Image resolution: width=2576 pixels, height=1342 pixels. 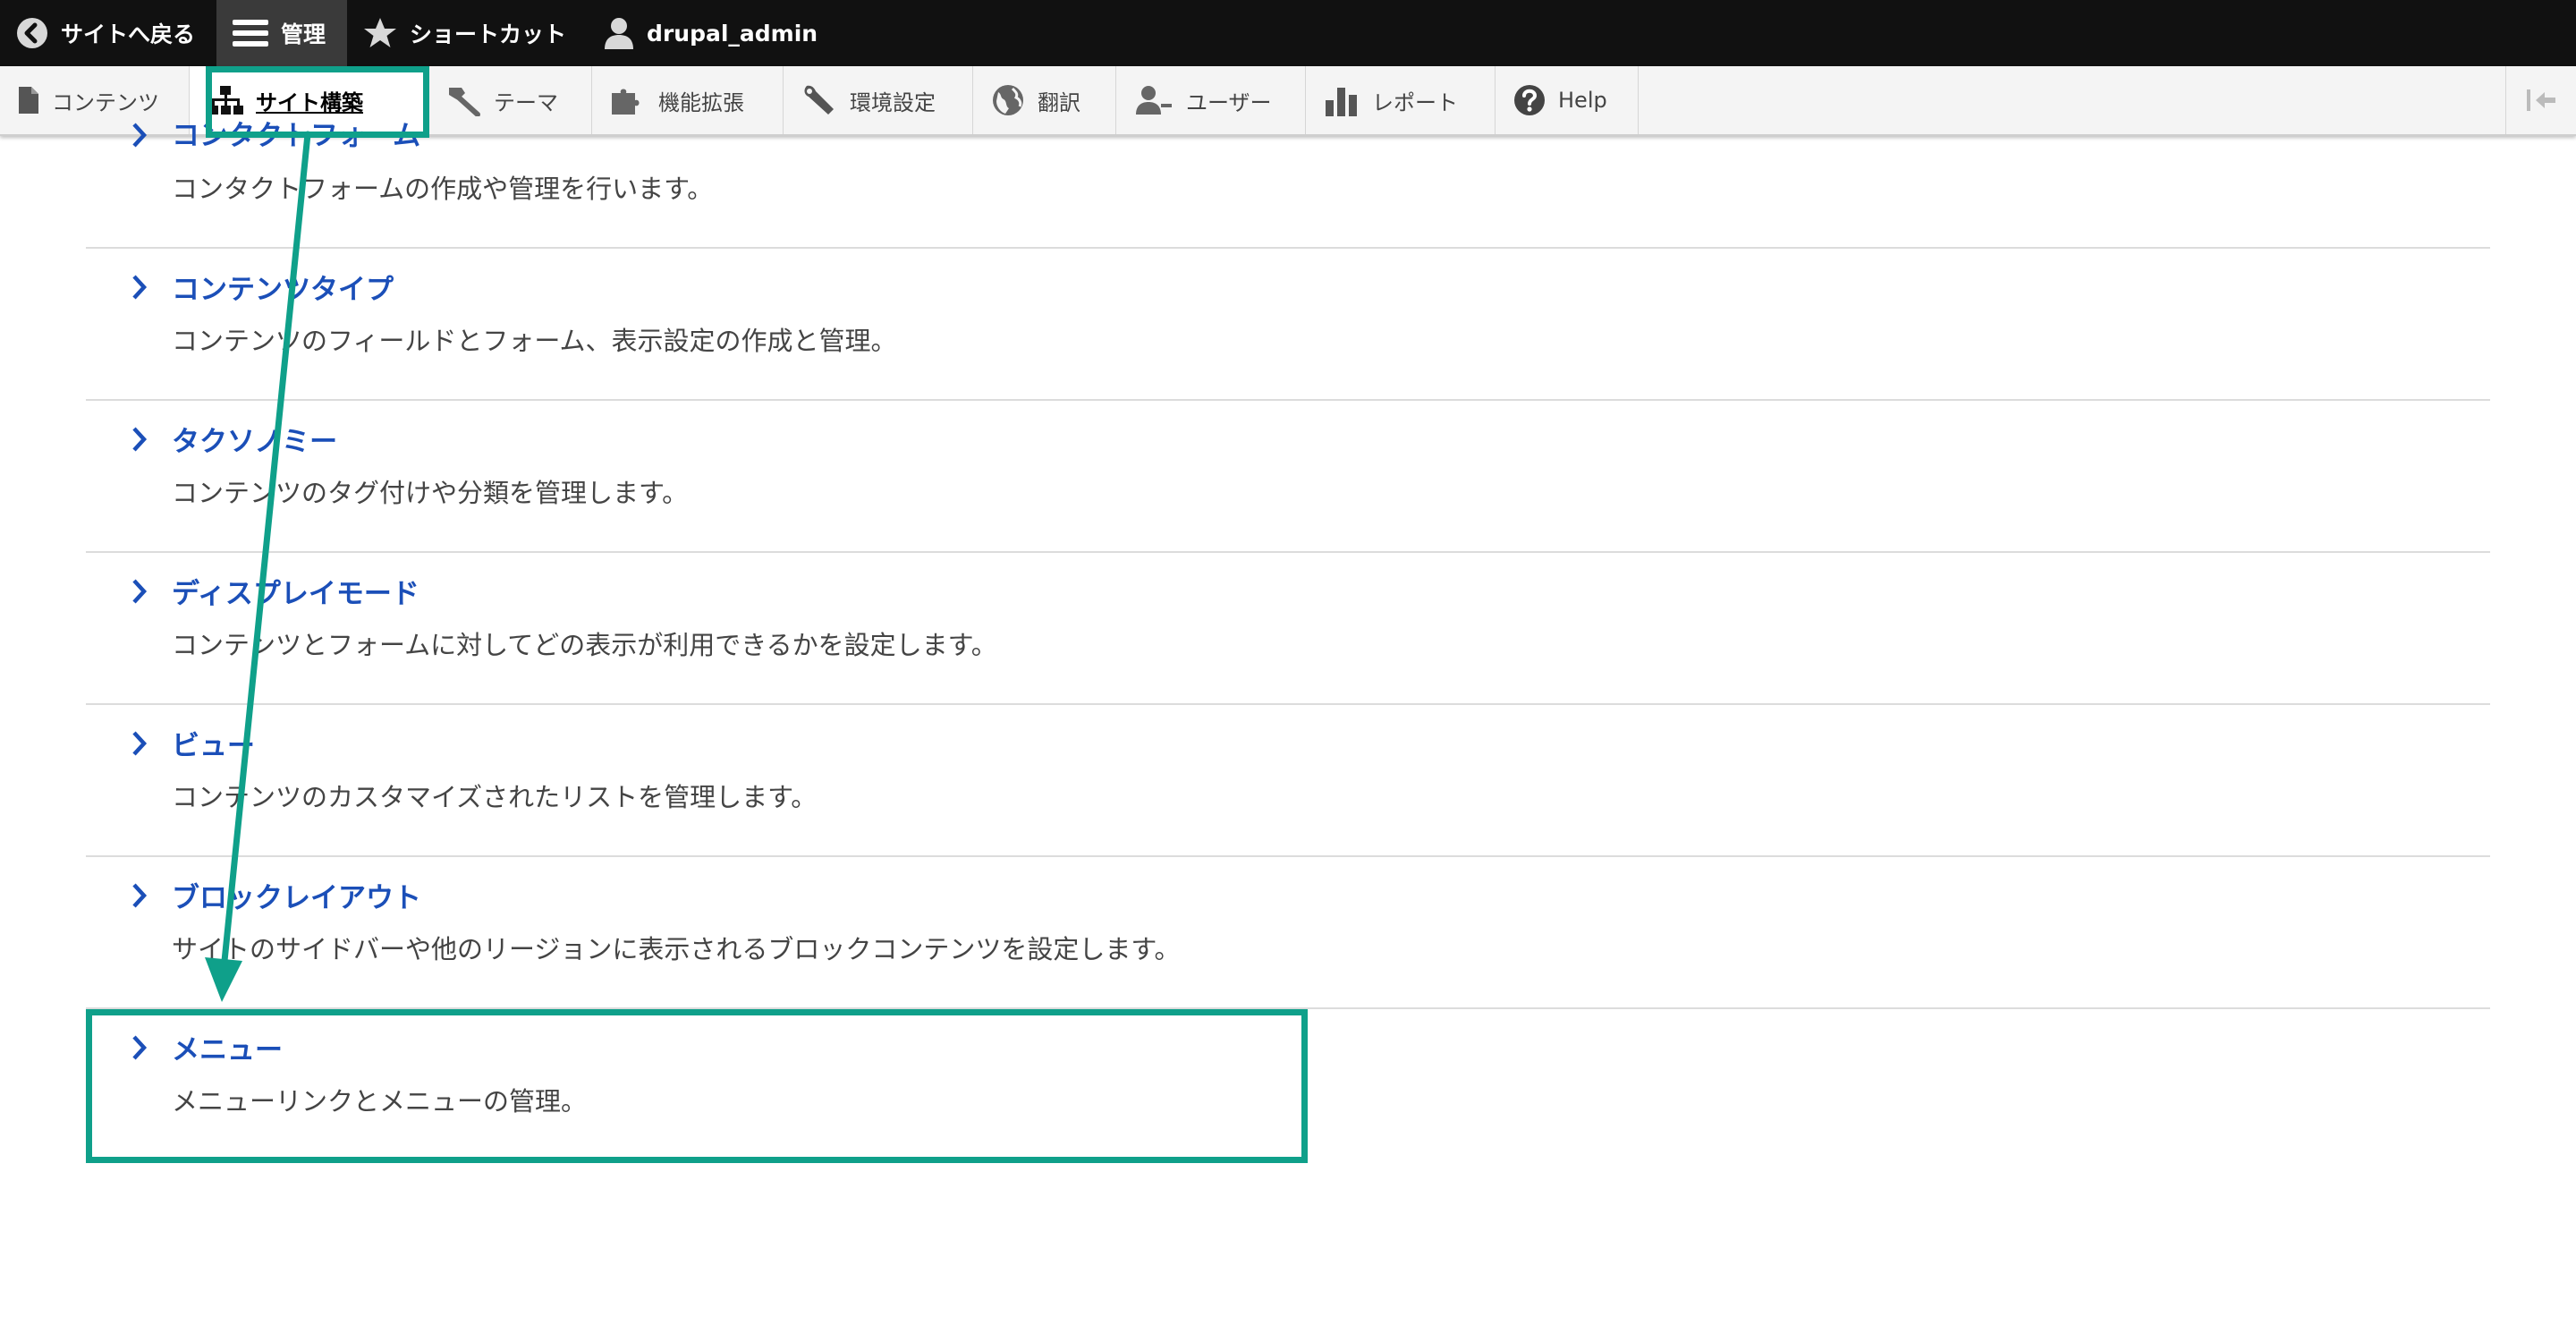 What do you see at coordinates (430, 493) in the screenshot?
I see `list-item-description: コンテンツのタグ付けや分類を管理します。` at bounding box center [430, 493].